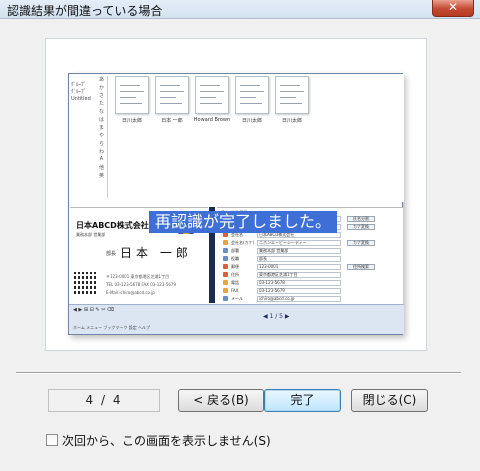 Image resolution: width=480 pixels, height=471 pixels. What do you see at coordinates (235, 290) in the screenshot?
I see `field-label: FAX` at bounding box center [235, 290].